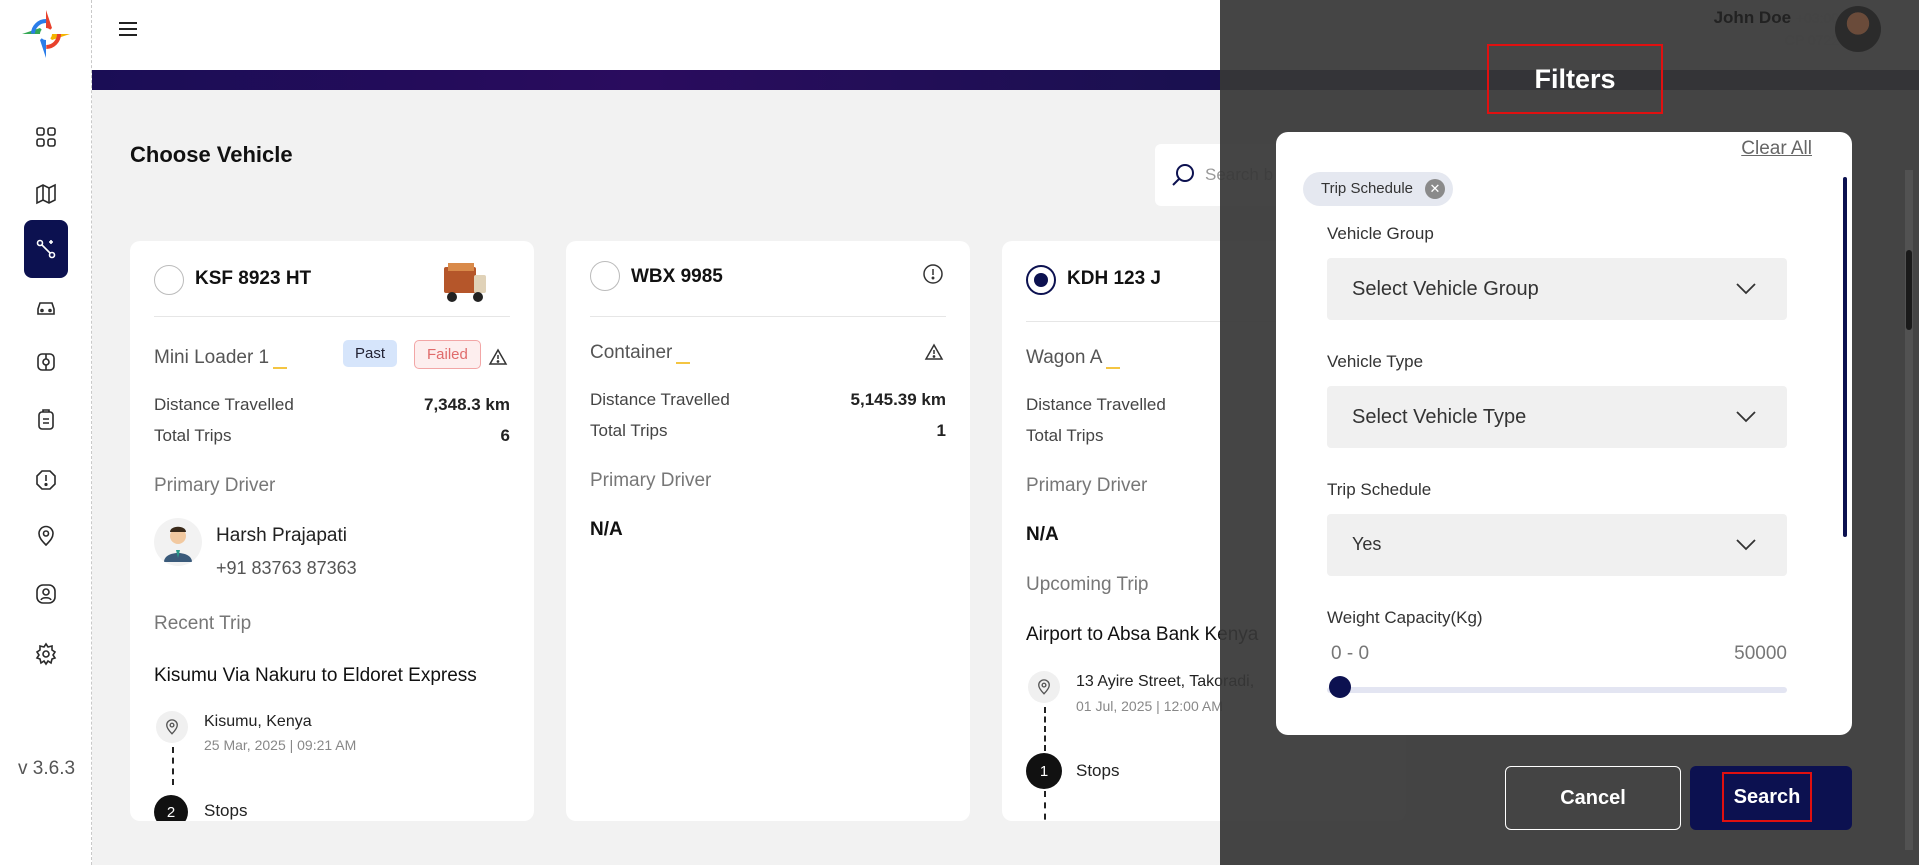  I want to click on past-tag: Past, so click(370, 353).